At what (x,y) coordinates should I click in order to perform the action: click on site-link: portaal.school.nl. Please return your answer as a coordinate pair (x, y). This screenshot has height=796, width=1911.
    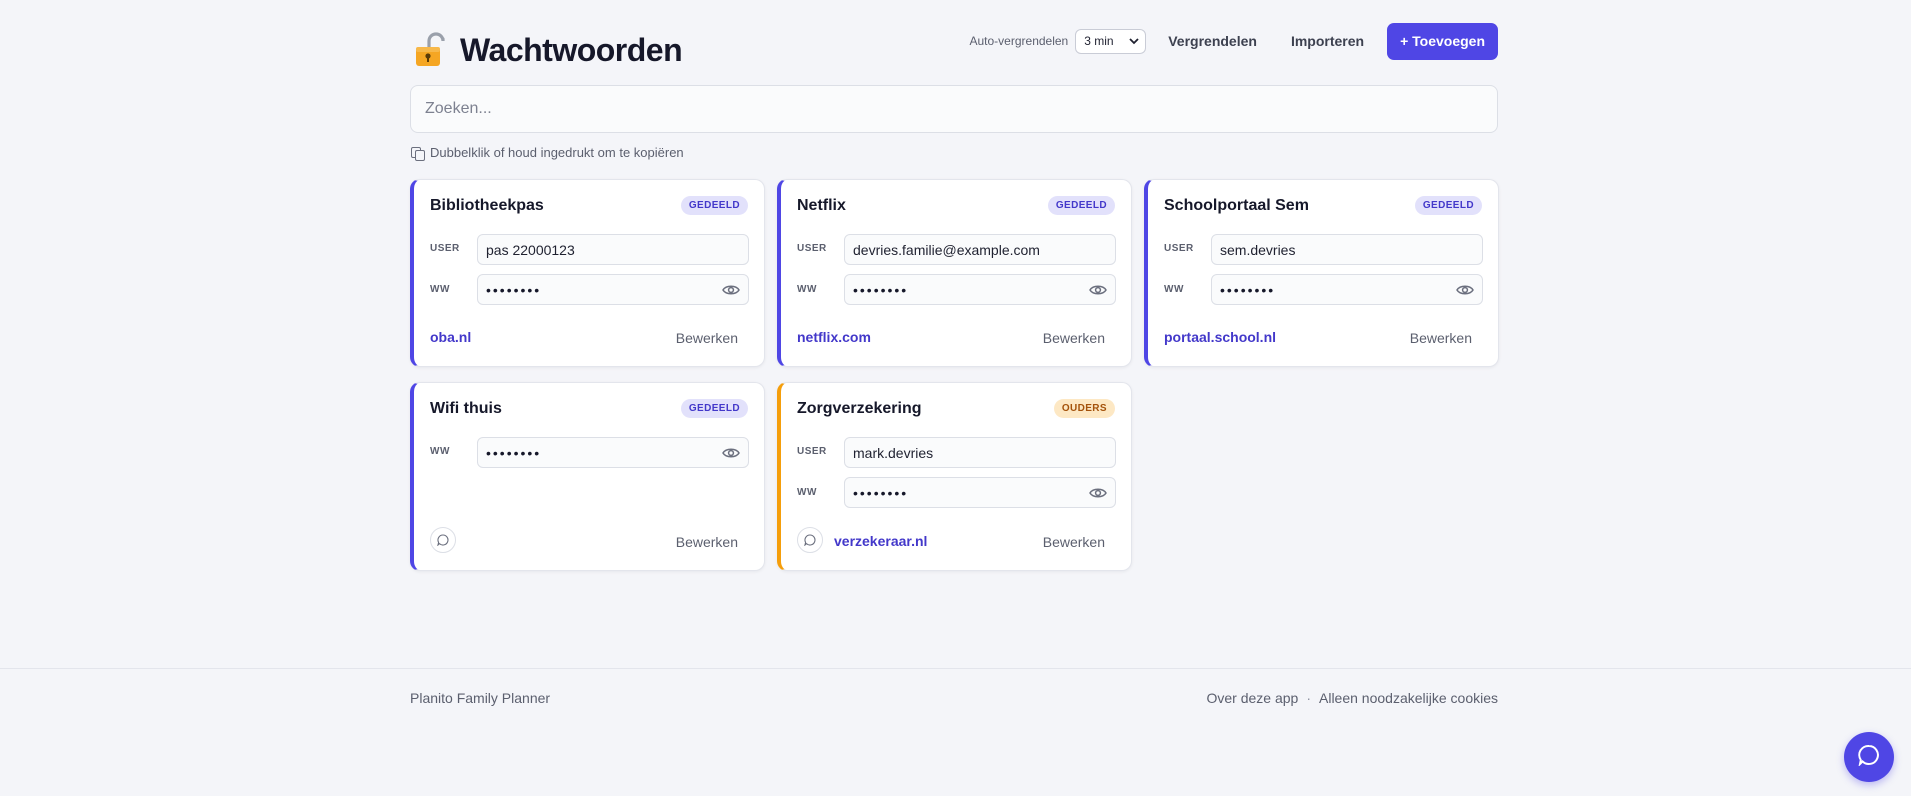
    Looking at the image, I should click on (1220, 337).